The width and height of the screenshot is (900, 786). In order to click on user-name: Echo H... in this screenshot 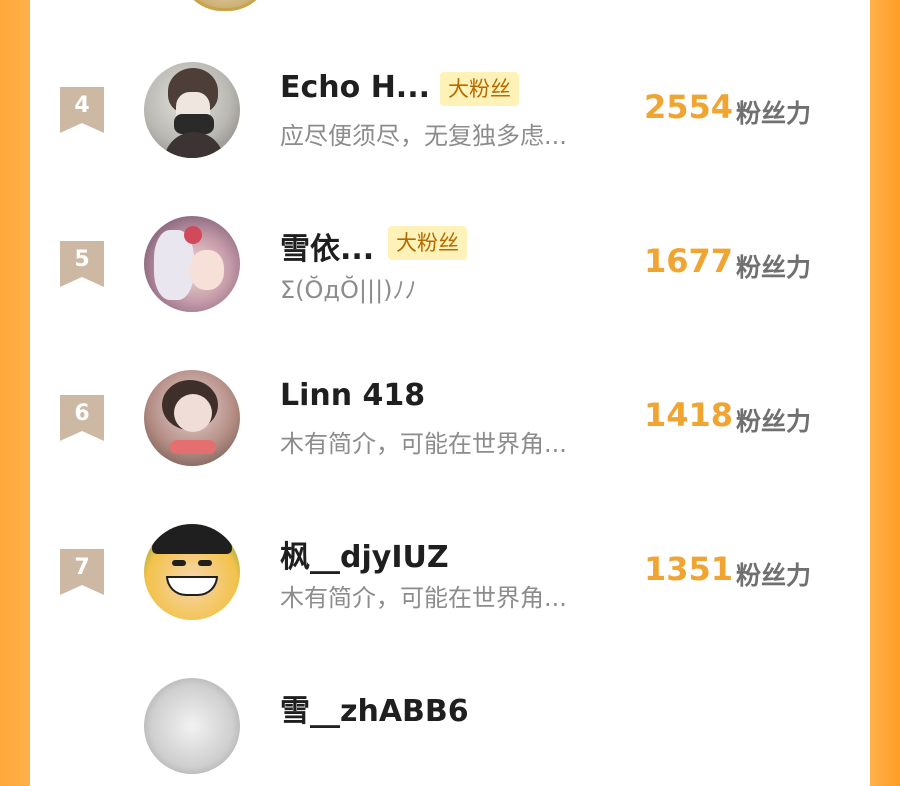, I will do `click(355, 87)`.